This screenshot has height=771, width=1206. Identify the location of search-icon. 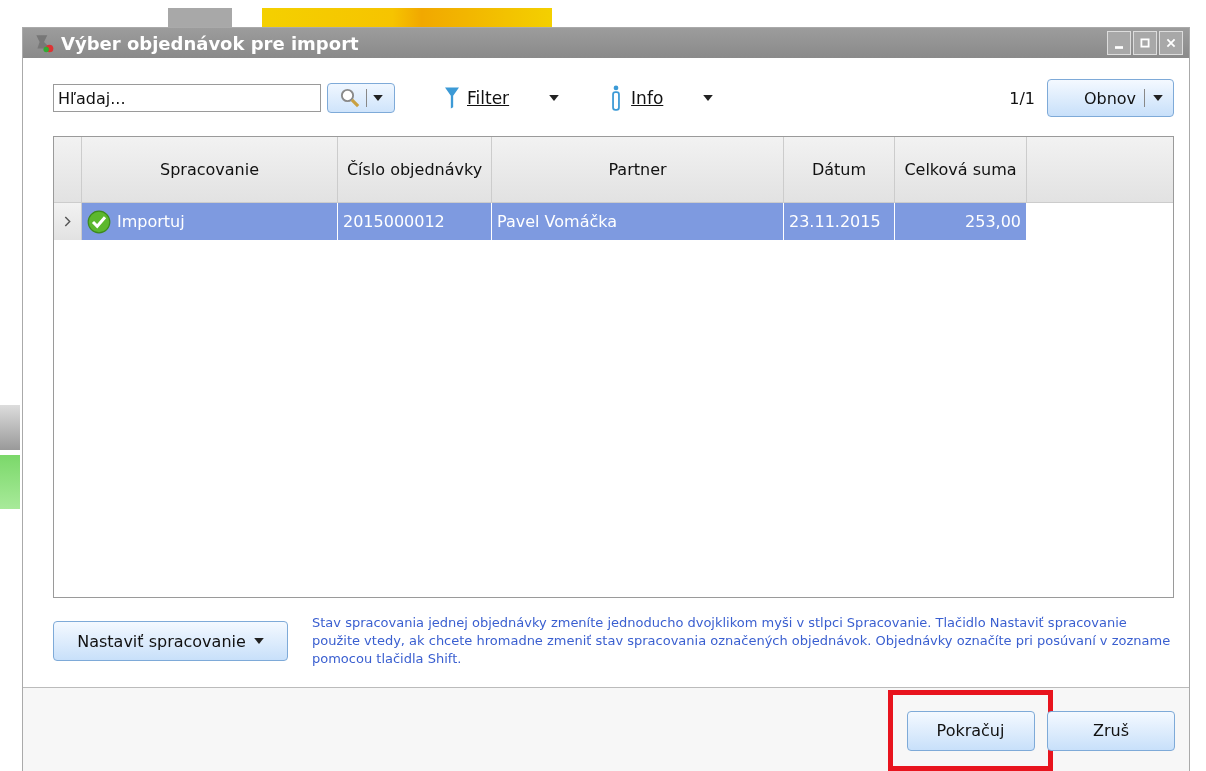
(349, 98).